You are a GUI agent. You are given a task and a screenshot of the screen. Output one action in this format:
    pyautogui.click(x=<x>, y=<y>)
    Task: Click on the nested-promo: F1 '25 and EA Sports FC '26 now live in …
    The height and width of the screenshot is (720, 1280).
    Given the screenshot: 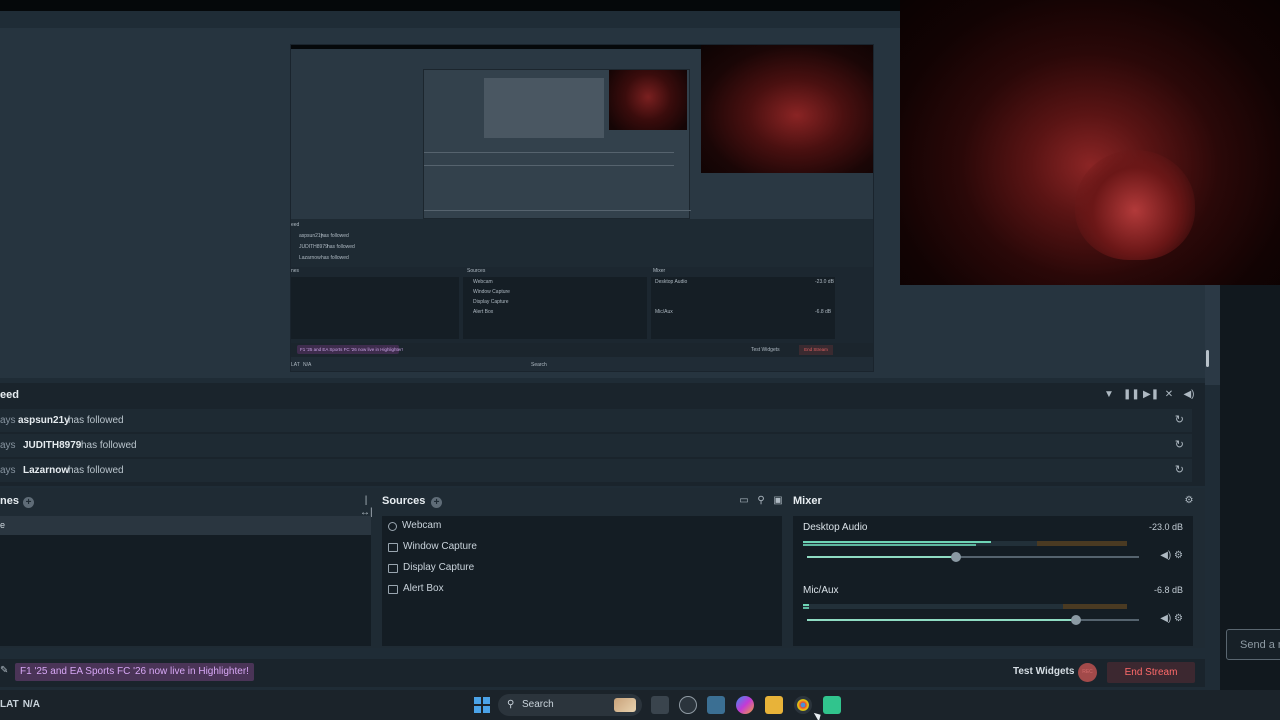 What is the action you would take?
    pyautogui.click(x=350, y=349)
    